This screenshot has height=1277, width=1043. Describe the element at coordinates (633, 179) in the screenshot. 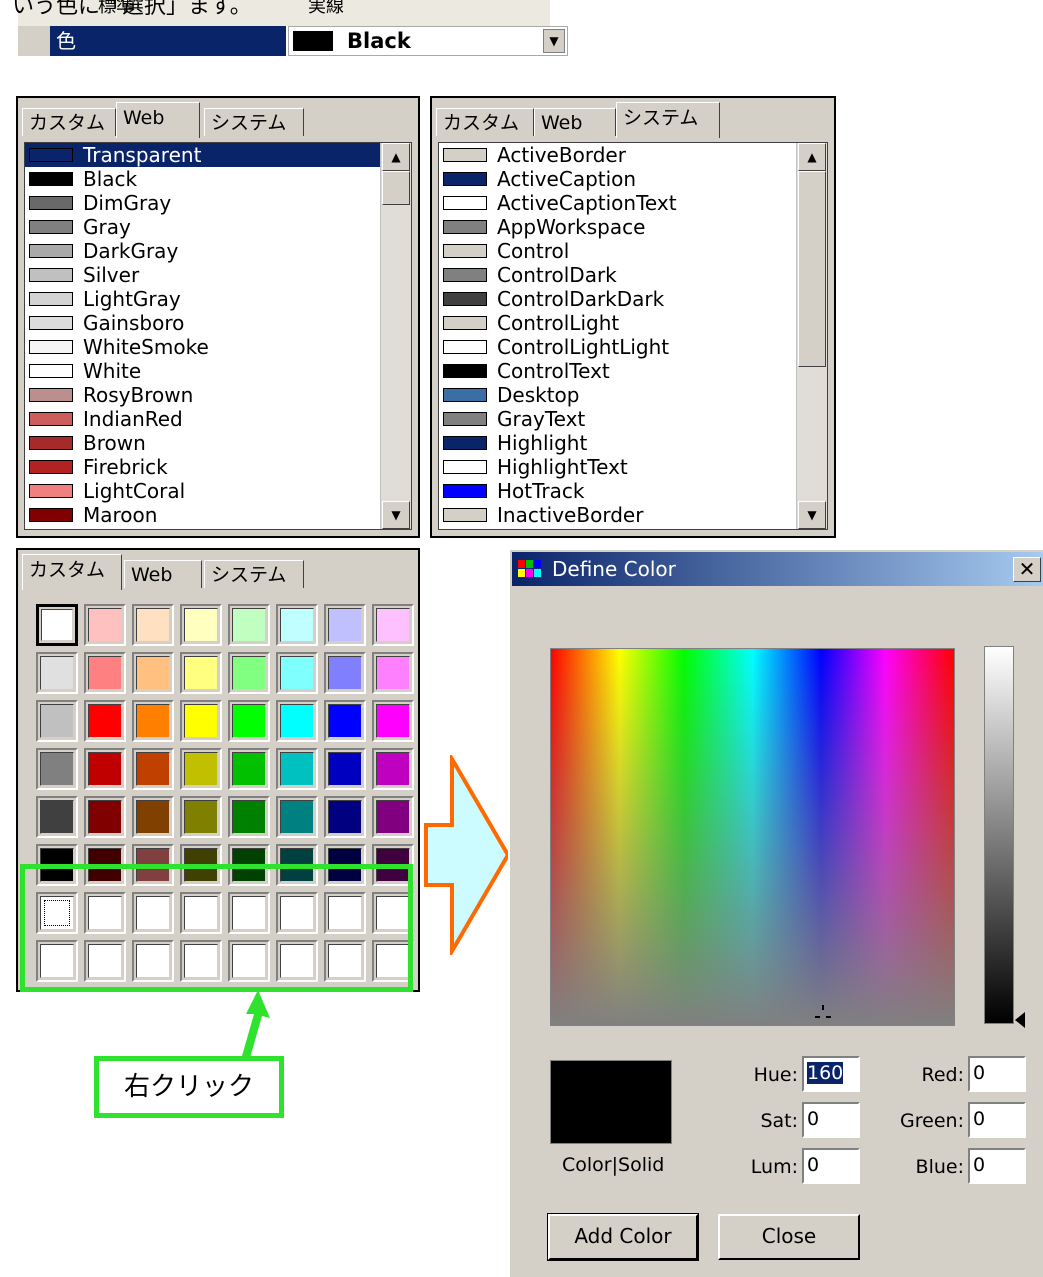

I see `list-item: ActiveCaption` at that location.